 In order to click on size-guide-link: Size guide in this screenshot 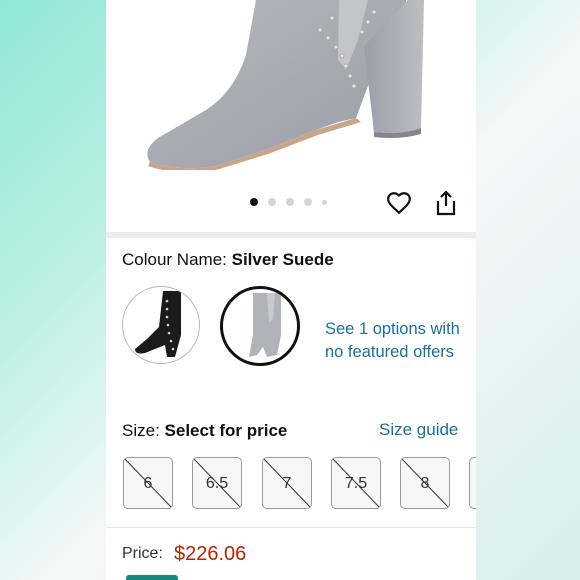, I will do `click(418, 430)`.